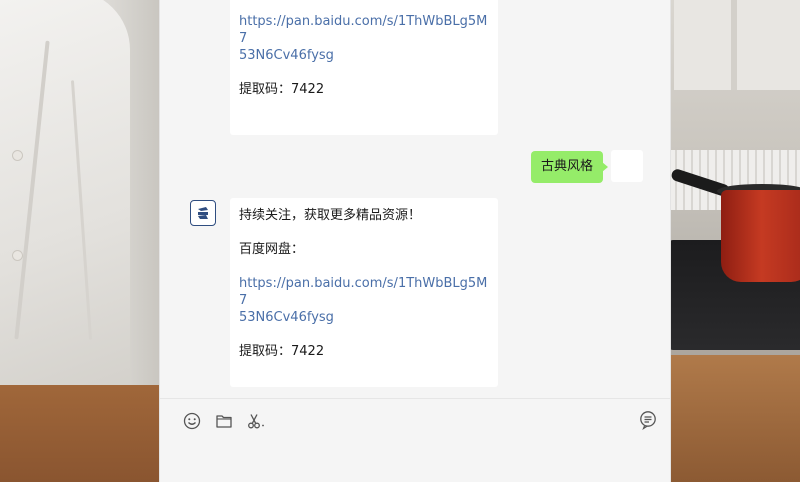  I want to click on scissors-icon, so click(256, 421).